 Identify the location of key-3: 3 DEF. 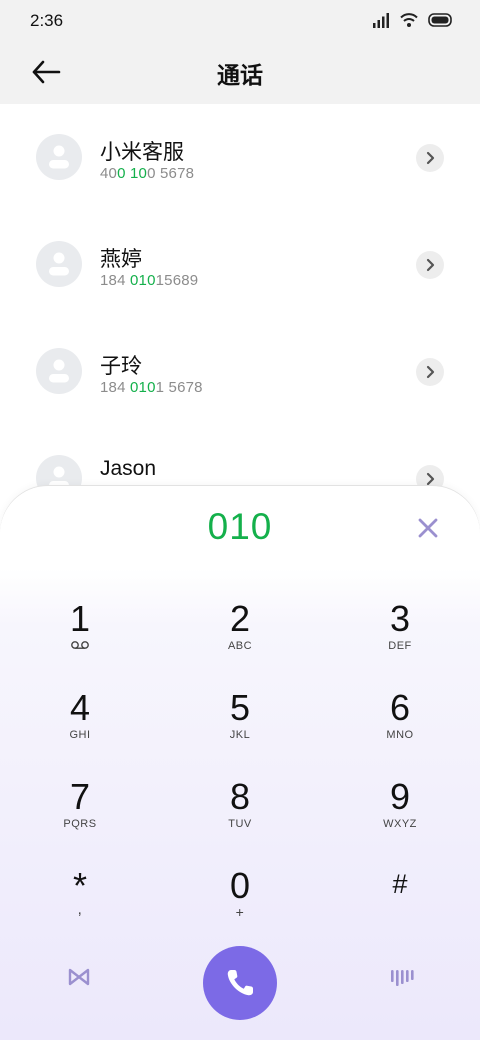
(400, 638).